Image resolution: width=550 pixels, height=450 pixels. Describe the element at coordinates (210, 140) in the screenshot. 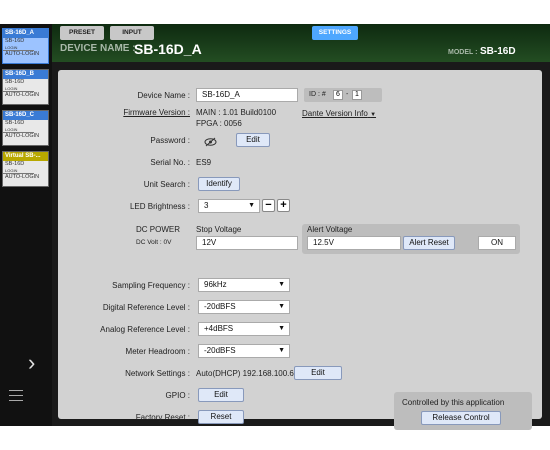

I see `eye-slash-icon` at that location.